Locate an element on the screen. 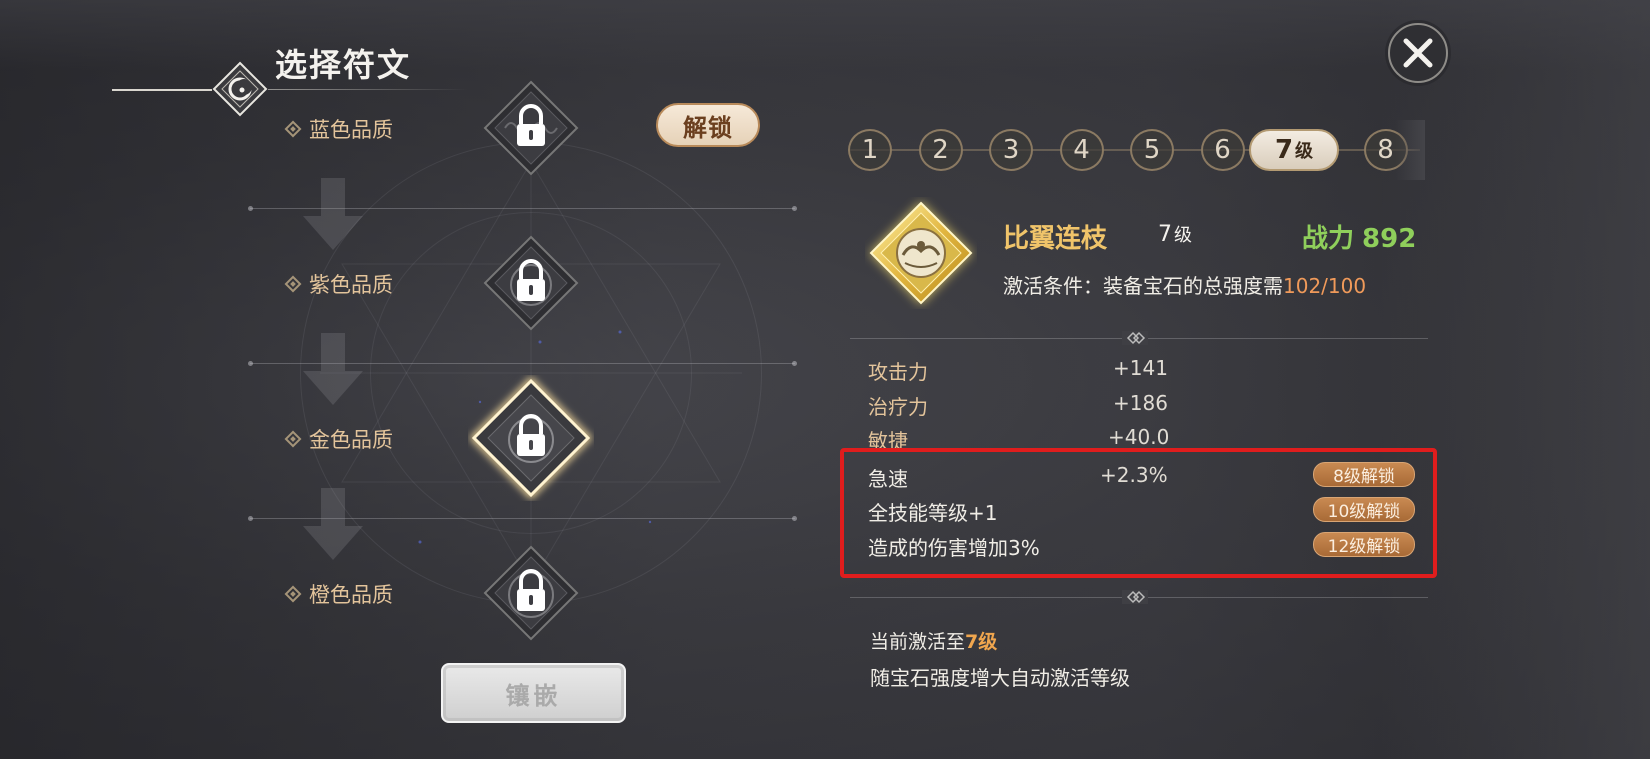  stat-value: +141 is located at coordinates (1140, 368).